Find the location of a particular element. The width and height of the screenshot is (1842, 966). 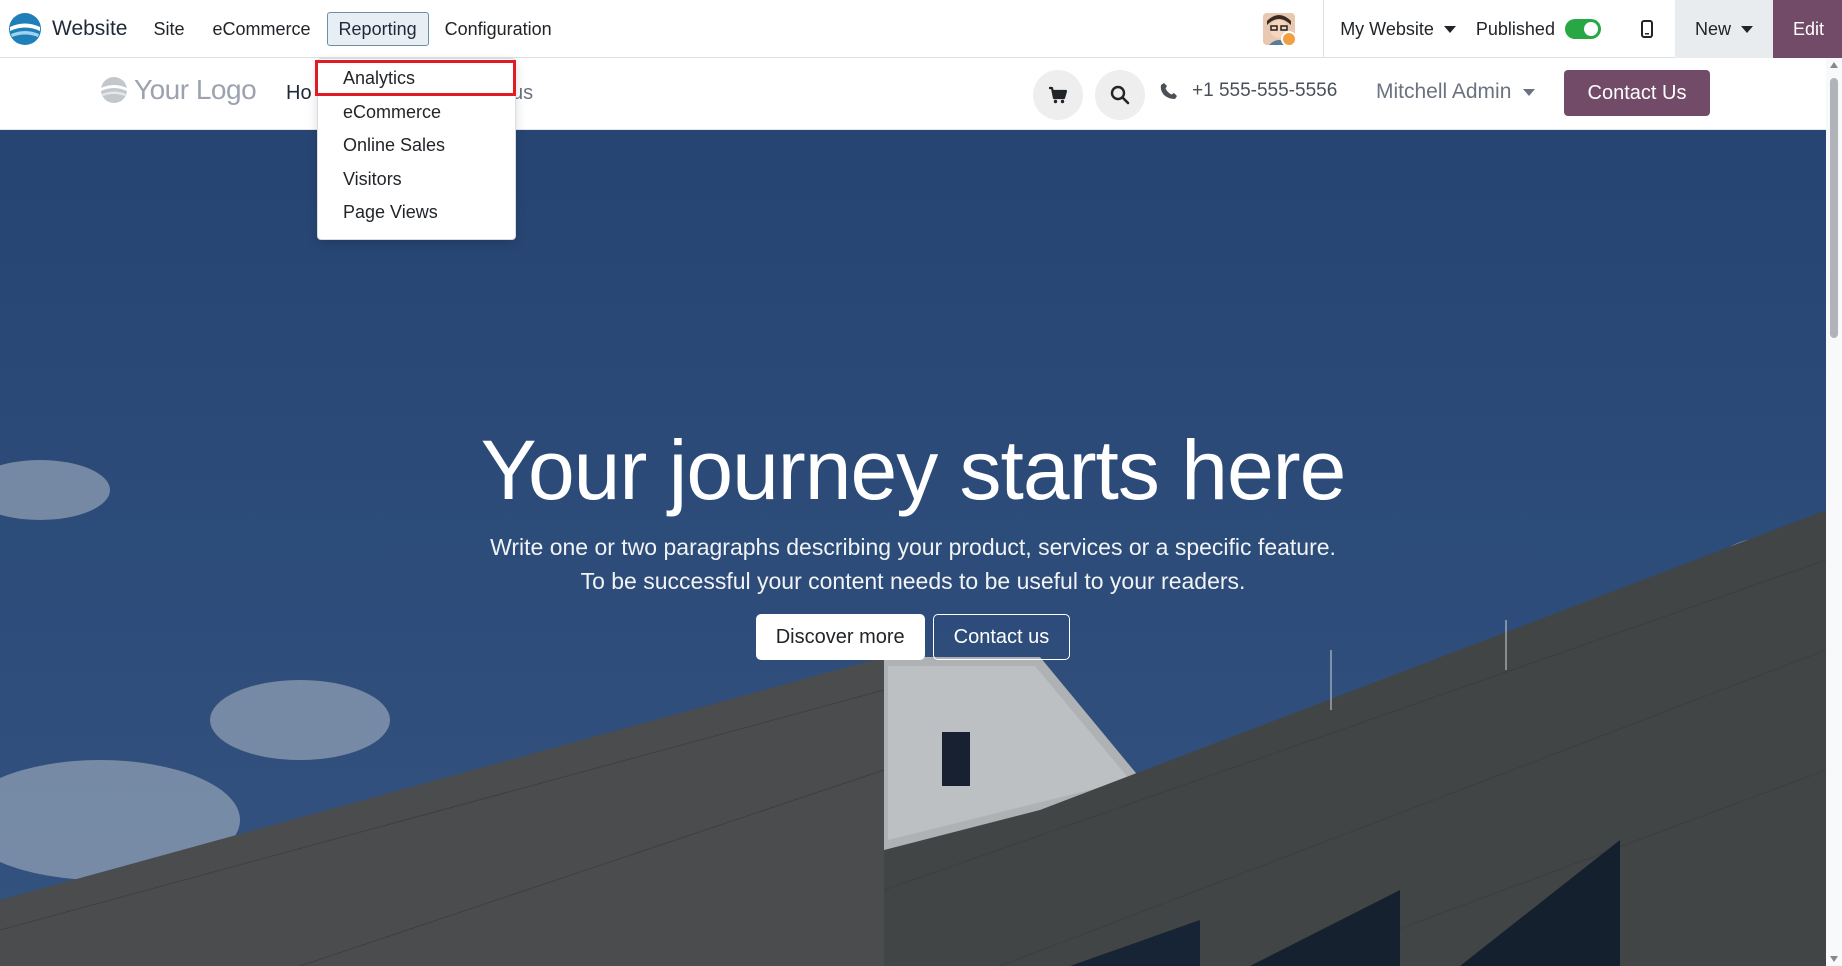

user-name: Mitchell Admin is located at coordinates (1444, 91).